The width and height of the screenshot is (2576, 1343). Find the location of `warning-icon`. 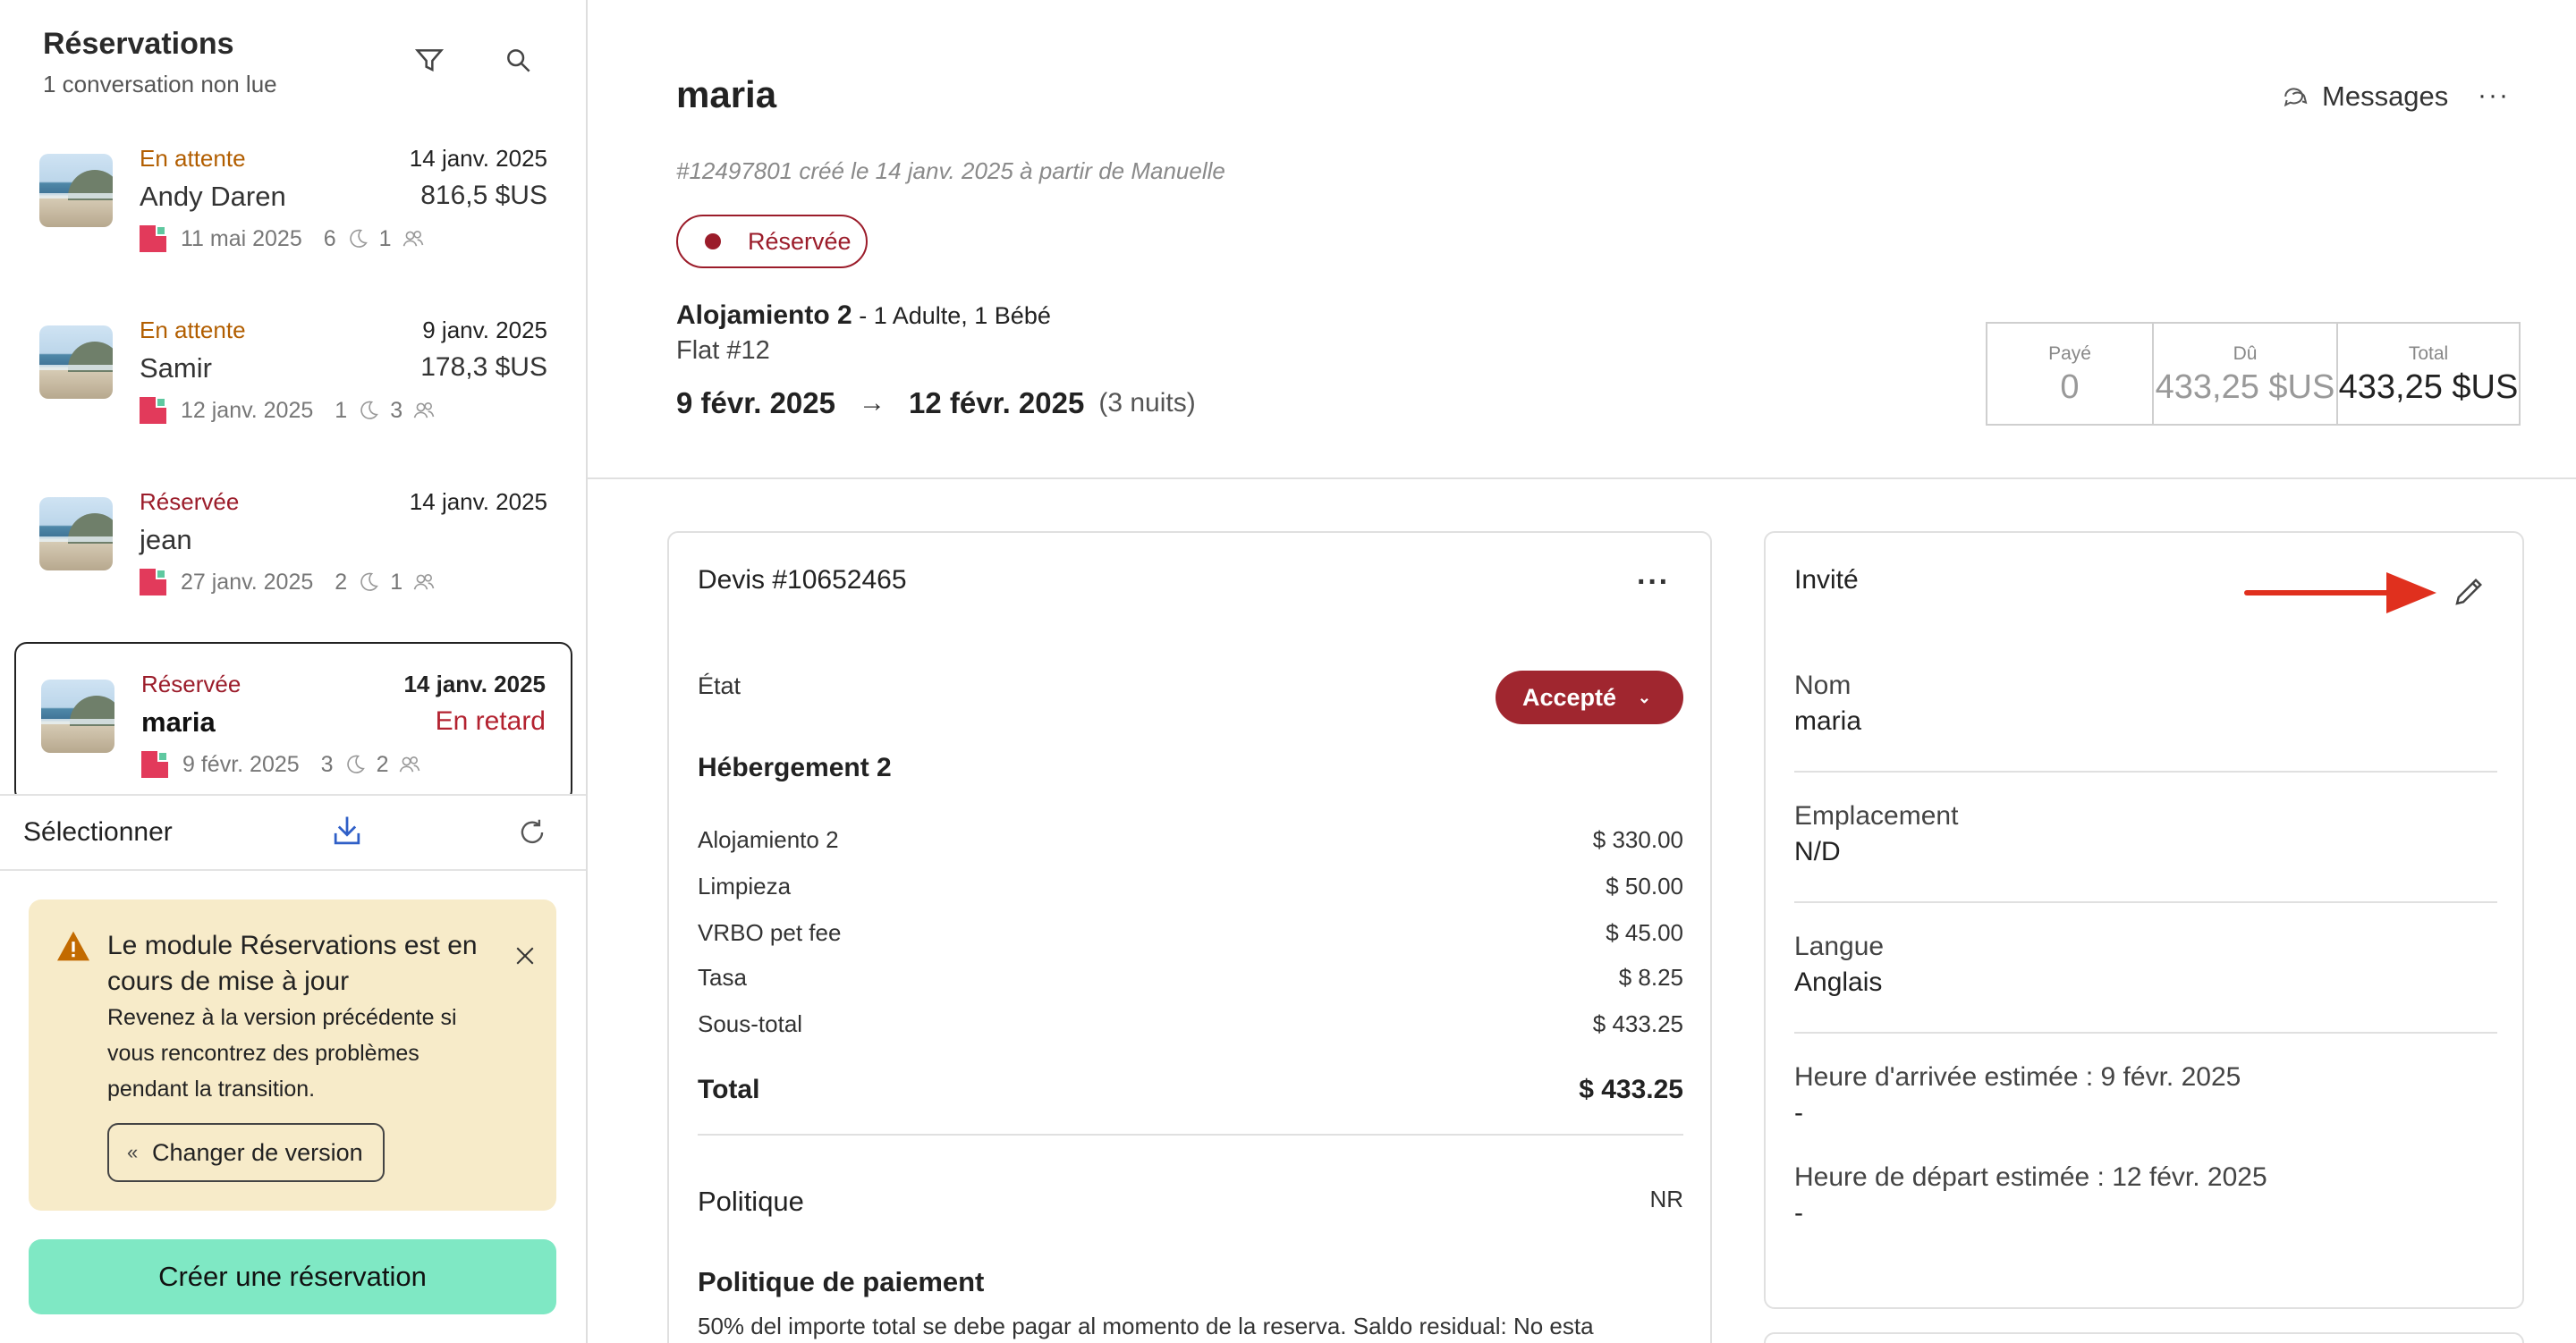

warning-icon is located at coordinates (73, 946).